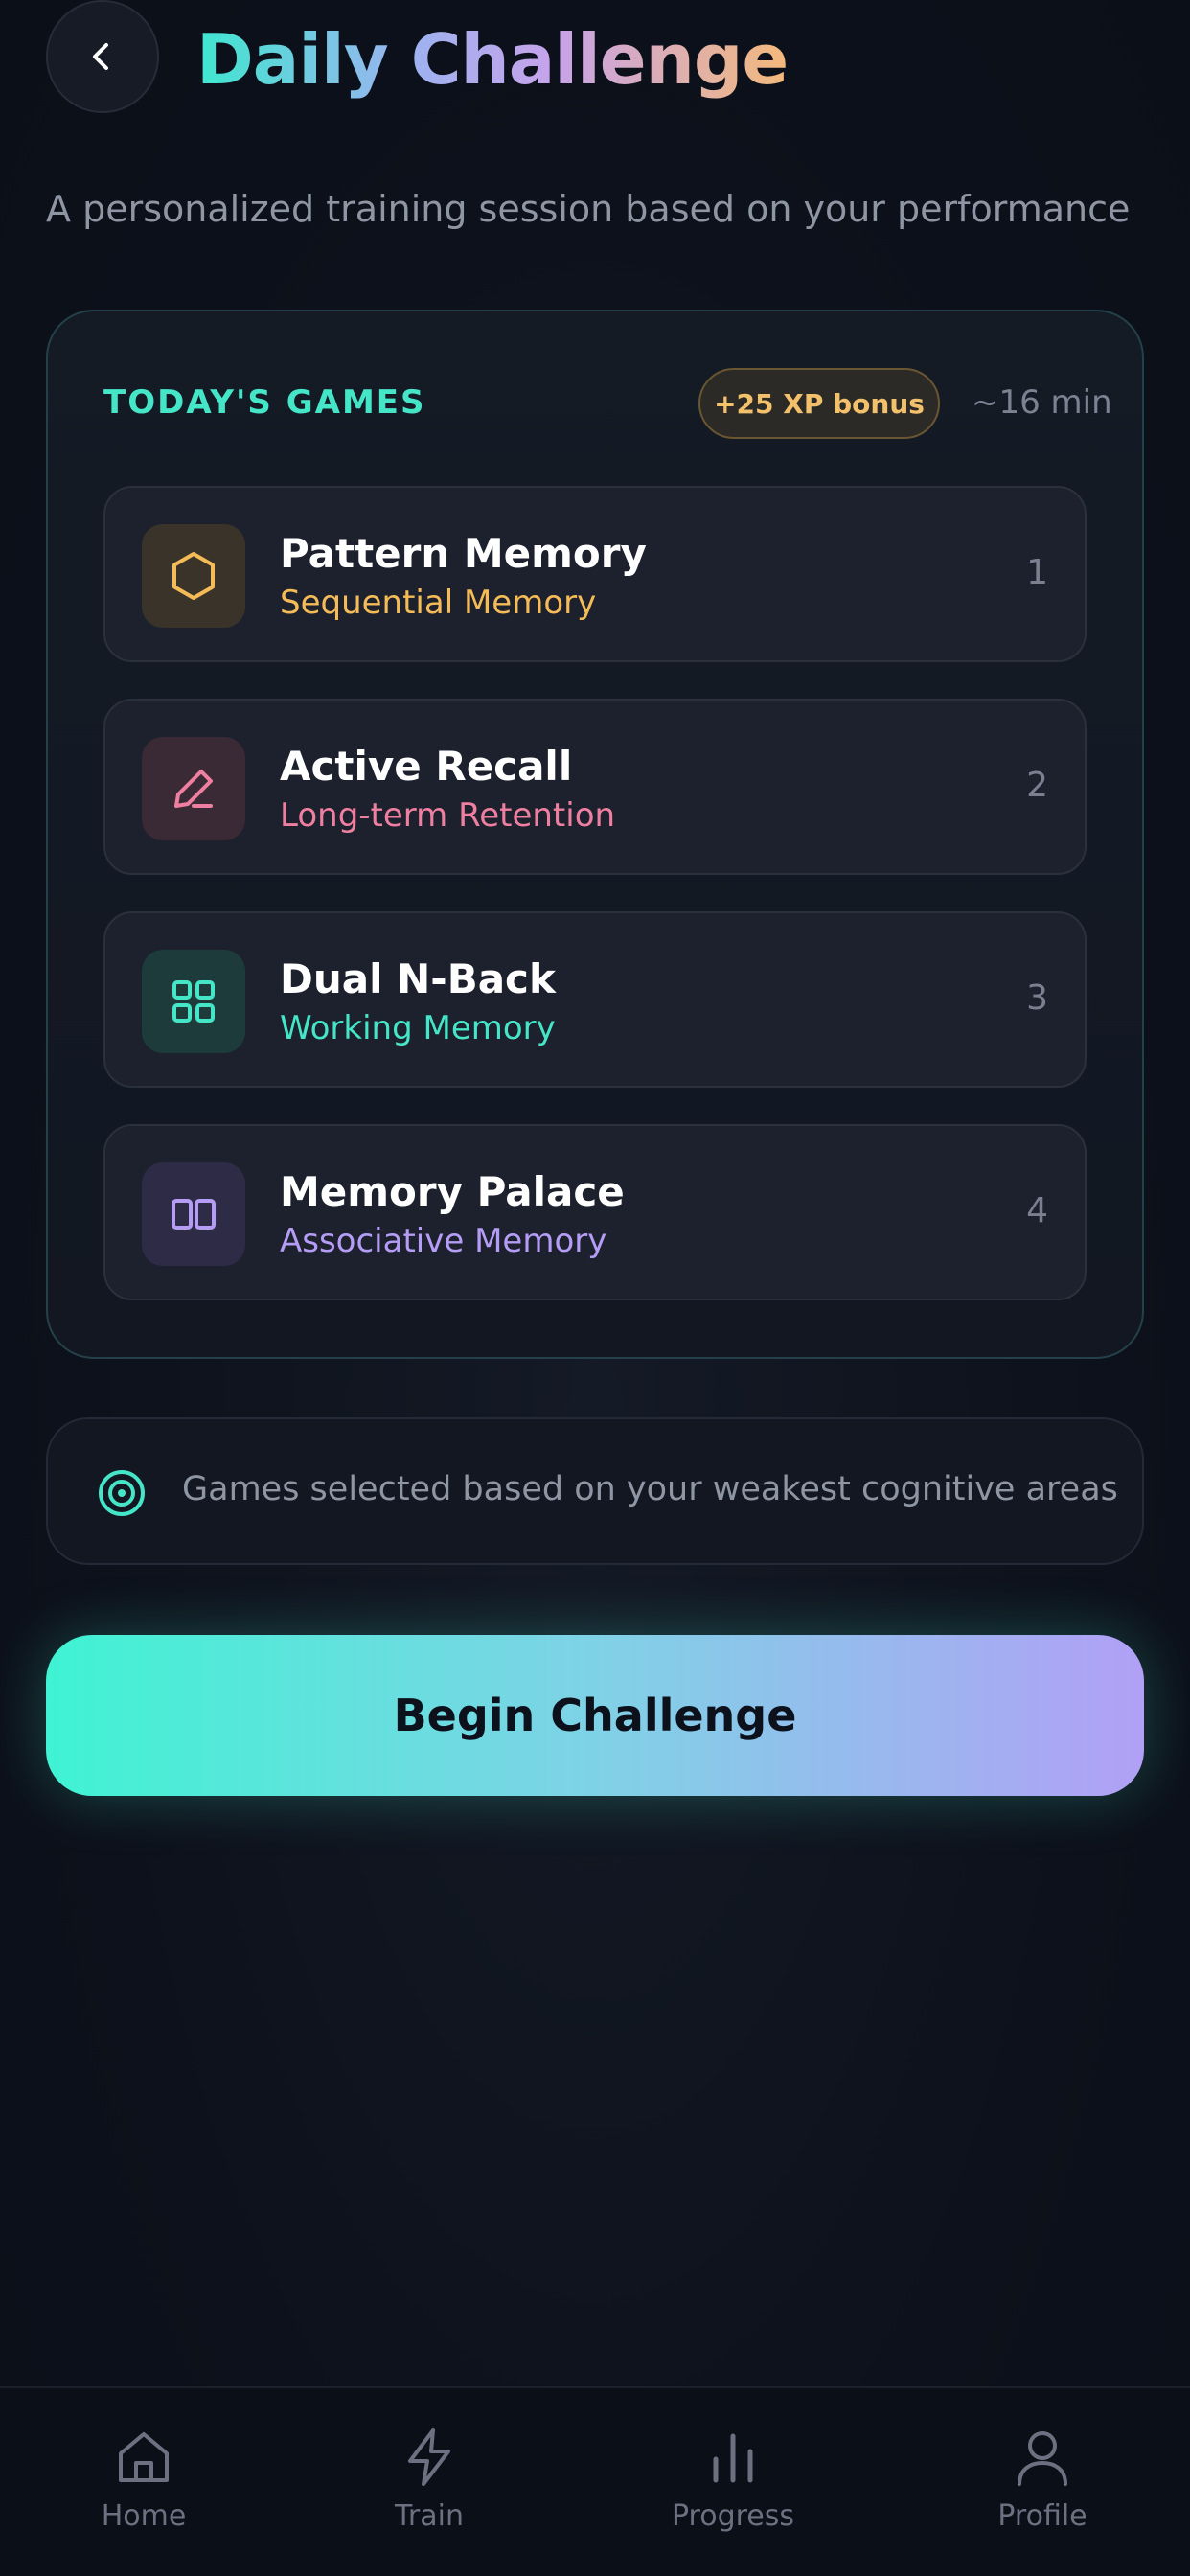  What do you see at coordinates (464, 553) in the screenshot?
I see `game-name: Pattern Memory` at bounding box center [464, 553].